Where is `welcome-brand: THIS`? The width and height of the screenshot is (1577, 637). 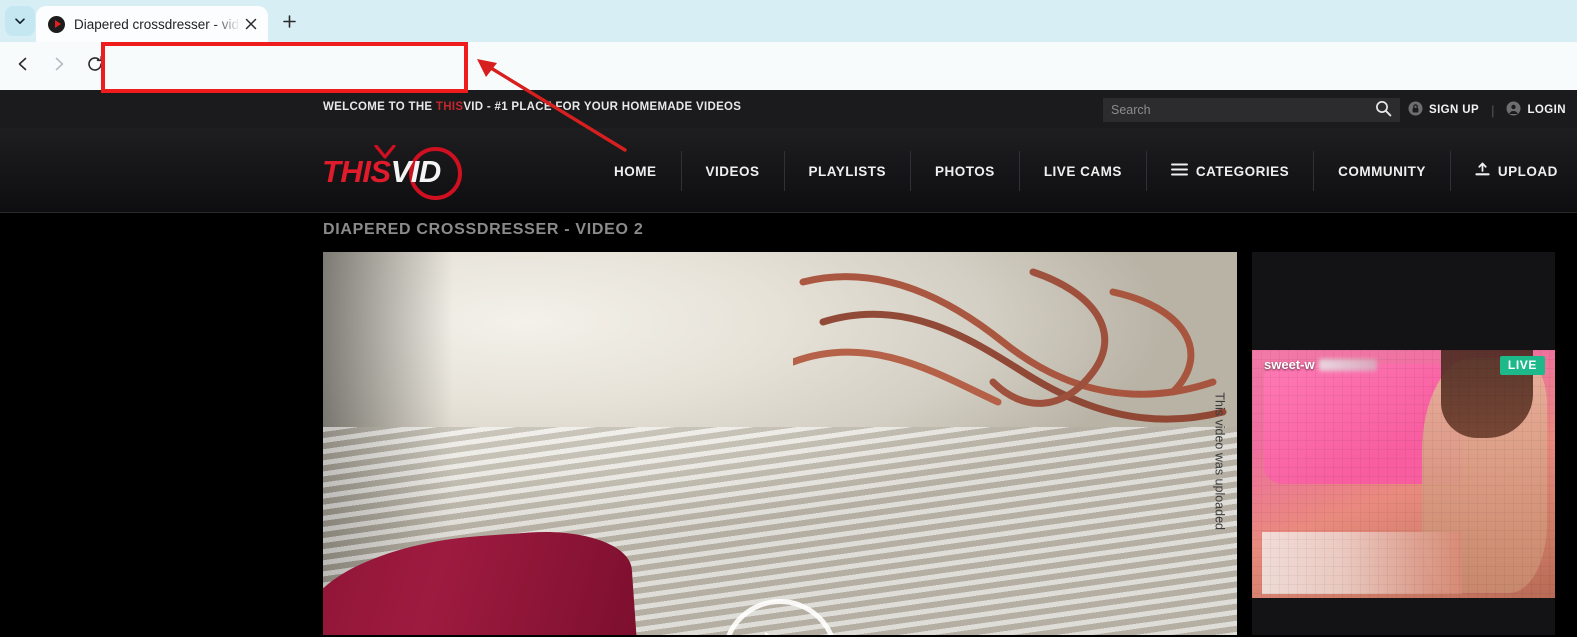 welcome-brand: THIS is located at coordinates (449, 107).